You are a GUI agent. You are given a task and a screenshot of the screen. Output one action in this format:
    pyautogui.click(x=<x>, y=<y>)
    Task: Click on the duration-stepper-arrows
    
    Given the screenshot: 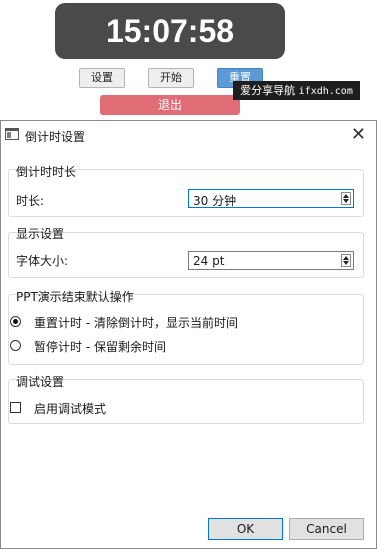 What is the action you would take?
    pyautogui.click(x=346, y=198)
    